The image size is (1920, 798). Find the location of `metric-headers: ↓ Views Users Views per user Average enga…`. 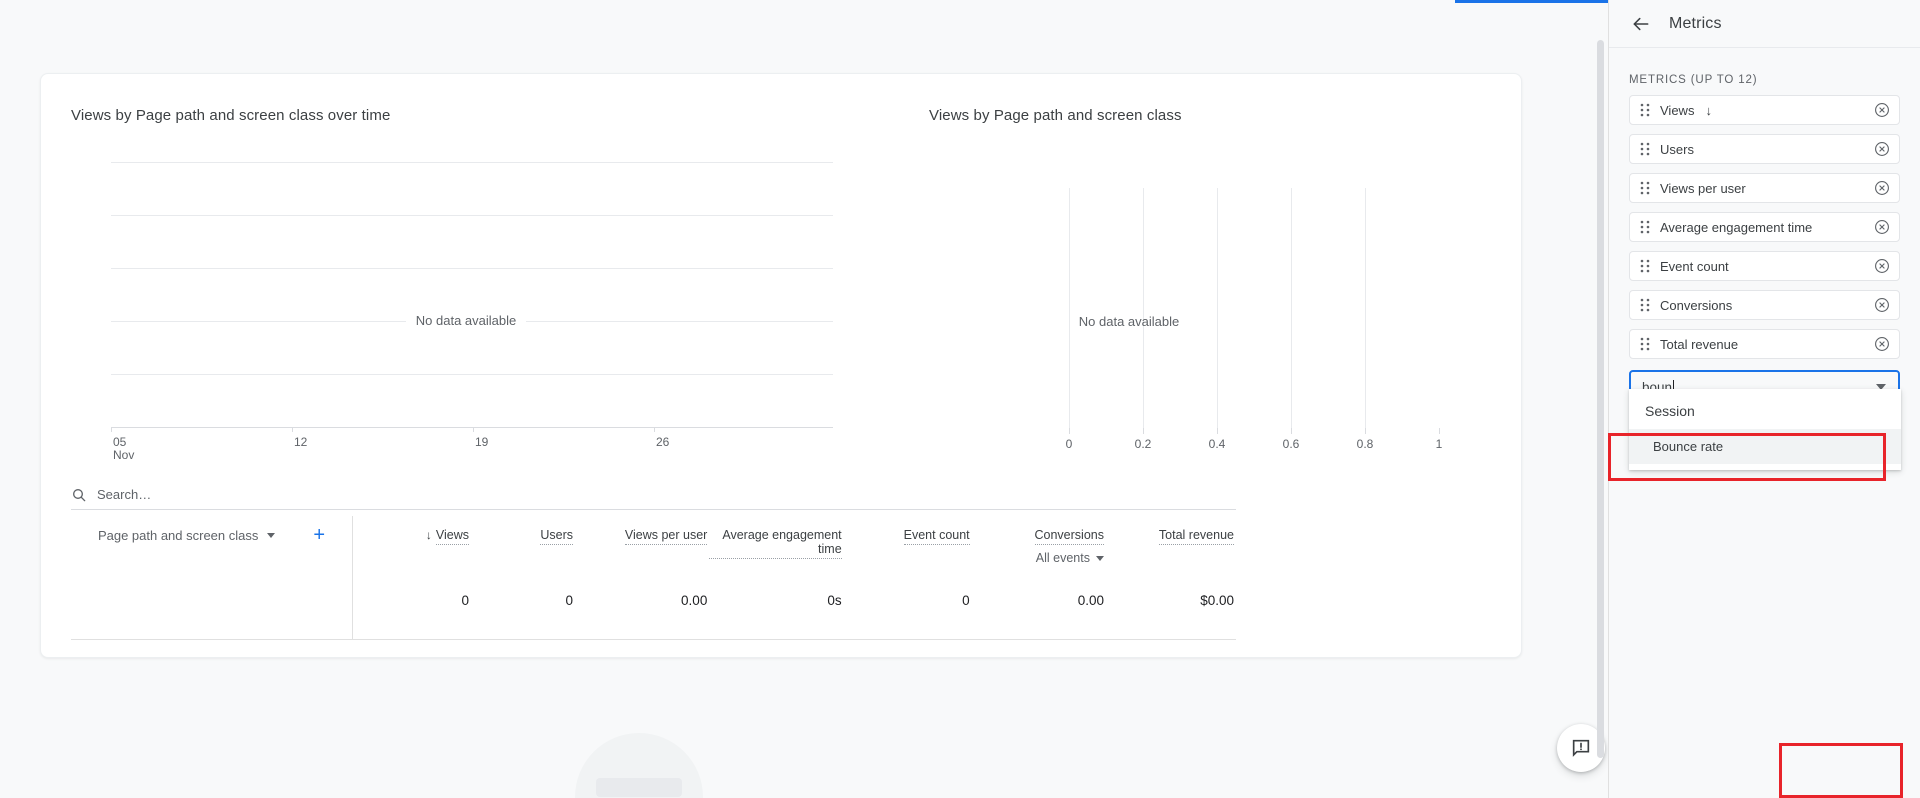

metric-headers: ↓ Views Users Views per user Average enga… is located at coordinates (794, 540).